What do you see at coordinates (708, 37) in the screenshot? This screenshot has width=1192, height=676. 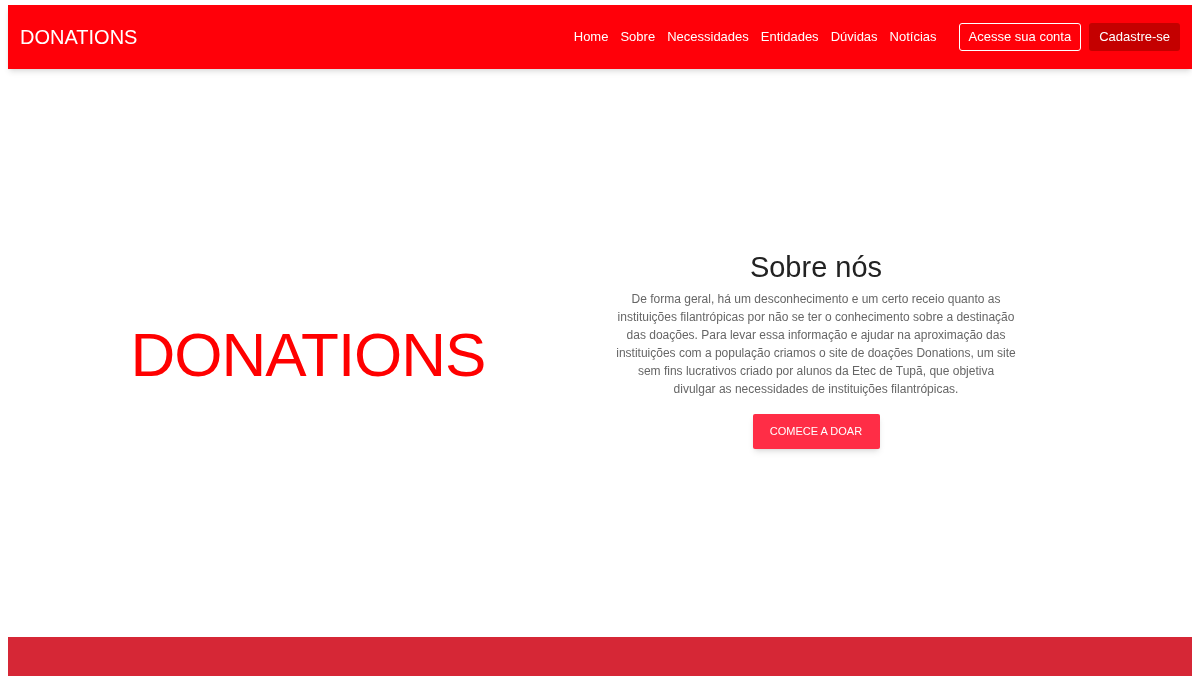 I see `nav-link: Necessidades` at bounding box center [708, 37].